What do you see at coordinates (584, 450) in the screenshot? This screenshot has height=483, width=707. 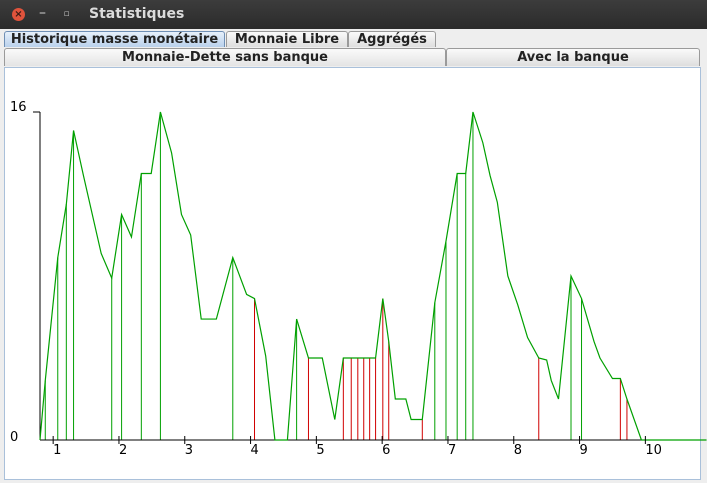 I see `x-tick-label: 9` at bounding box center [584, 450].